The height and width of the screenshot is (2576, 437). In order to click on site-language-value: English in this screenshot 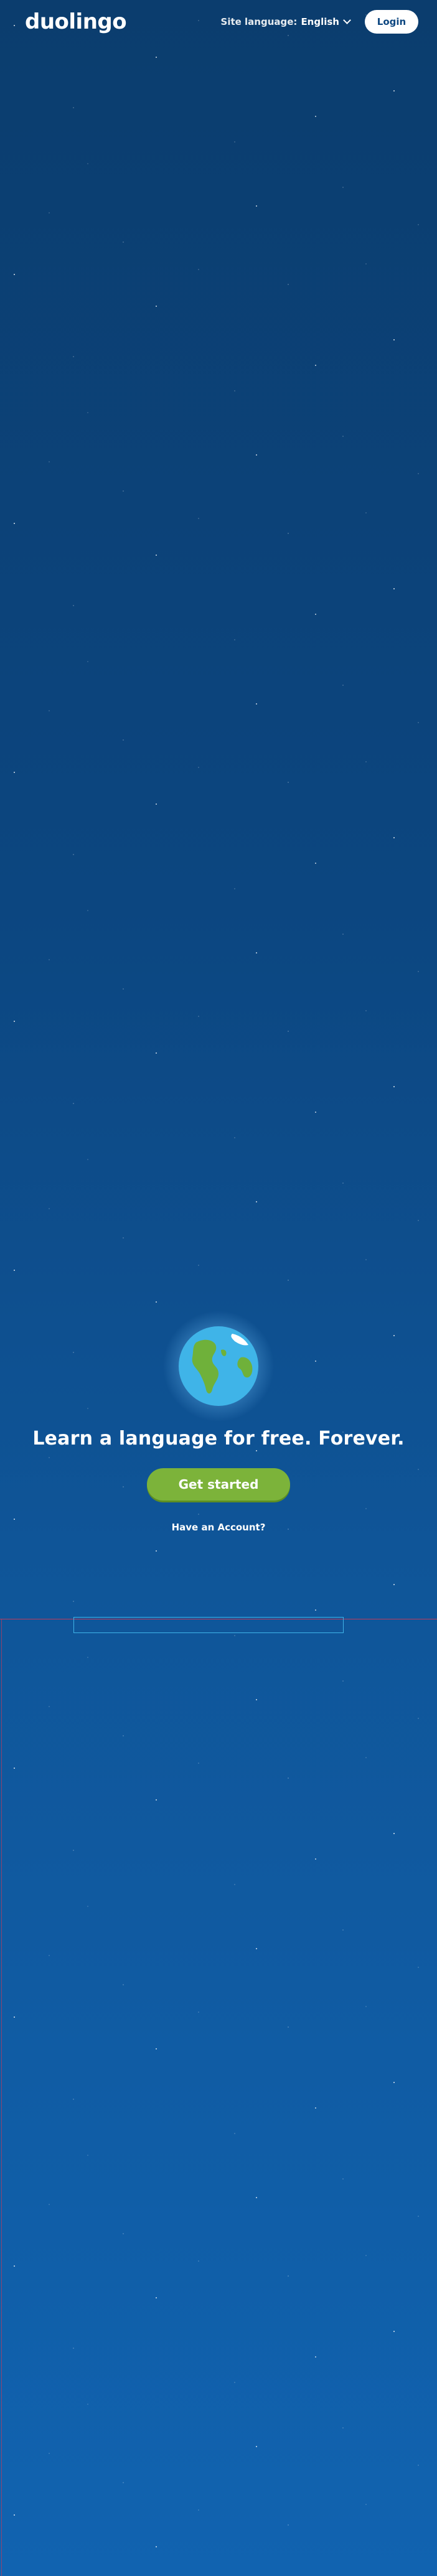, I will do `click(320, 21)`.